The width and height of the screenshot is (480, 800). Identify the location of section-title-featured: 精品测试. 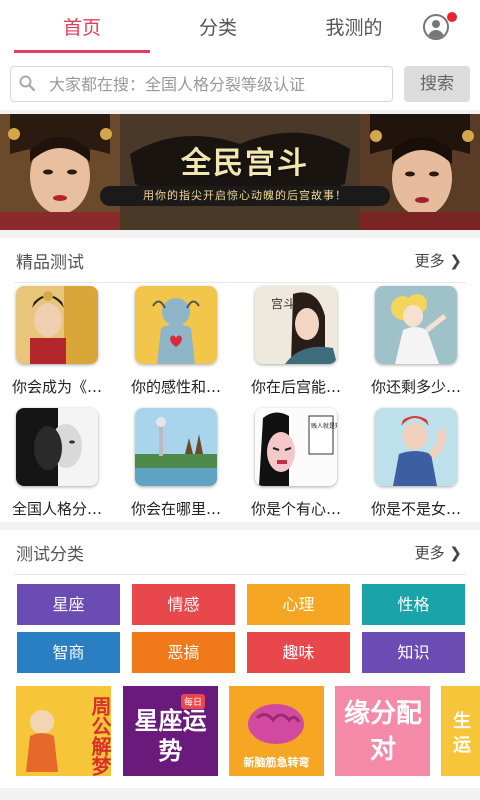
(50, 263).